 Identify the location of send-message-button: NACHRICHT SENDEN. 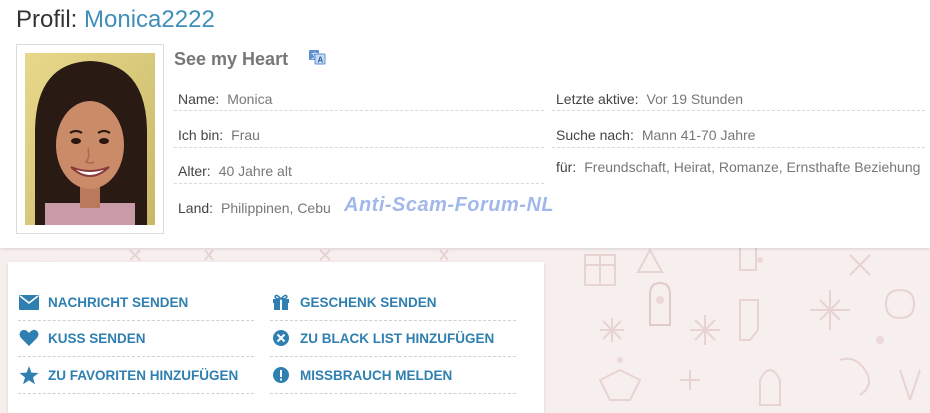
(136, 302).